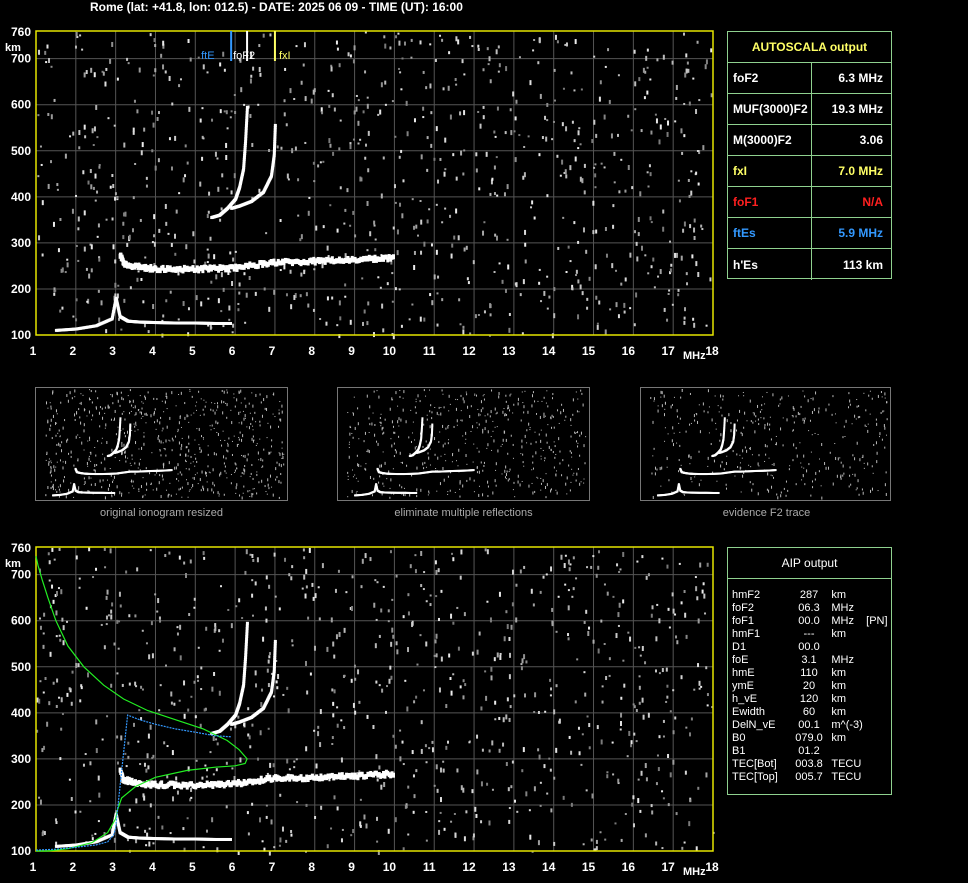 The width and height of the screenshot is (968, 883). I want to click on x-tick-label: 8, so click(311, 351).